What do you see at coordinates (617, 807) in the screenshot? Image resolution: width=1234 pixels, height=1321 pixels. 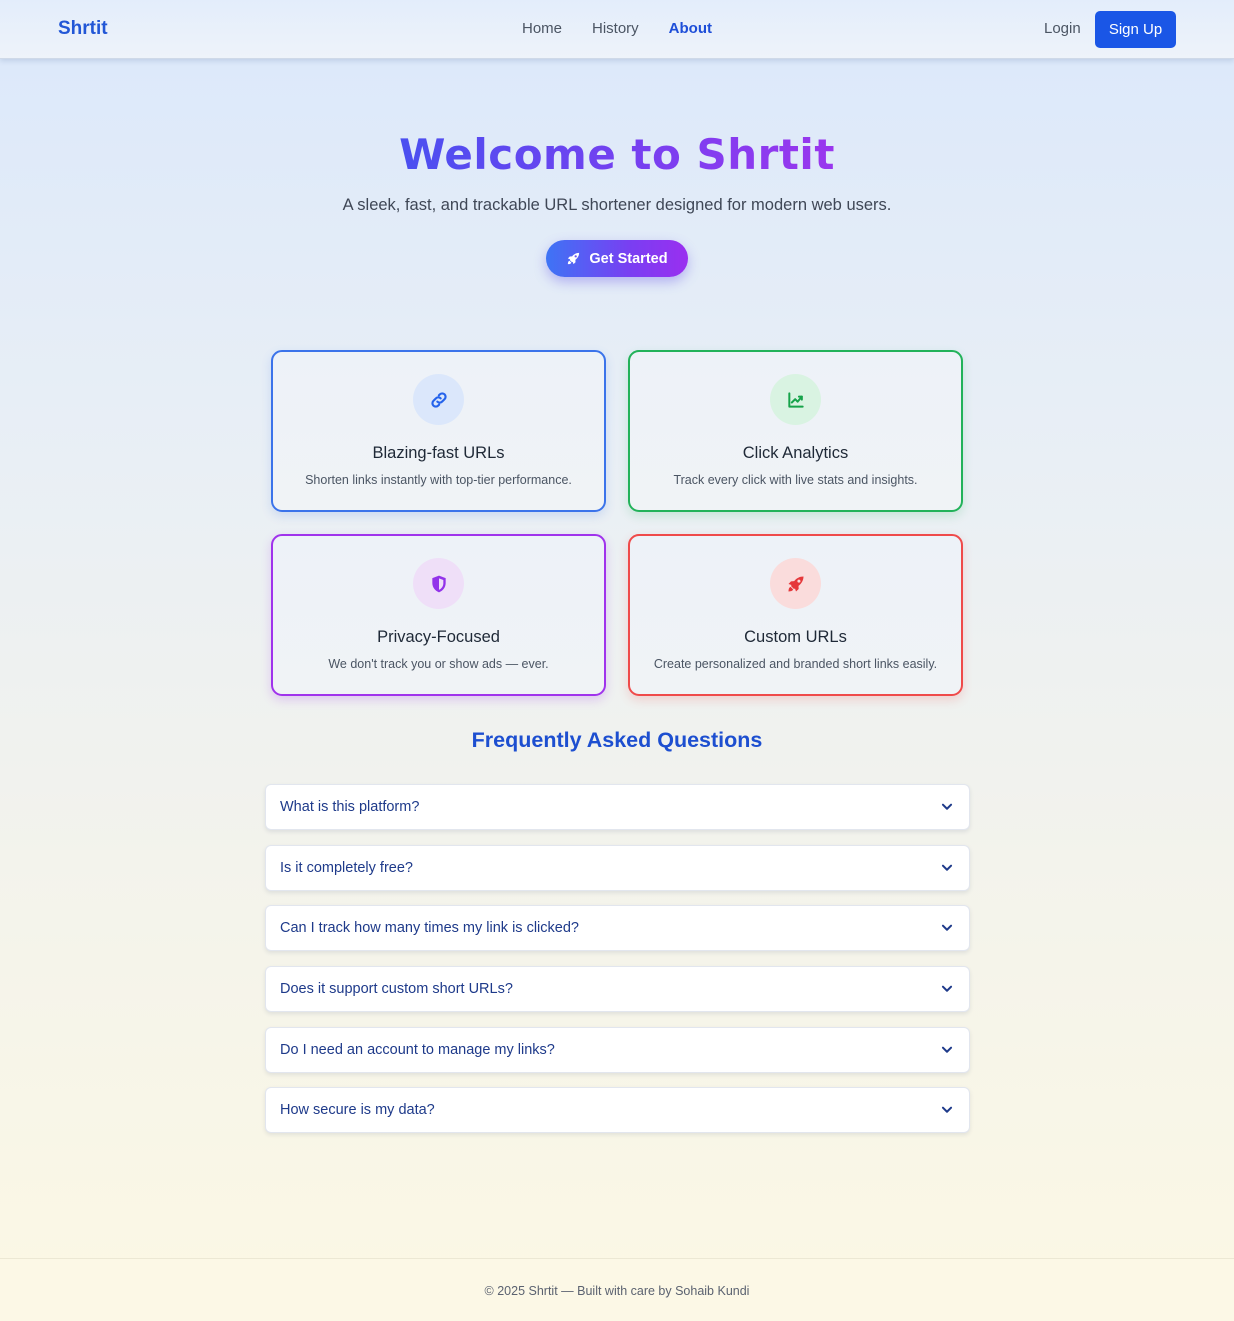 I see `faq-item: What is this platform?` at bounding box center [617, 807].